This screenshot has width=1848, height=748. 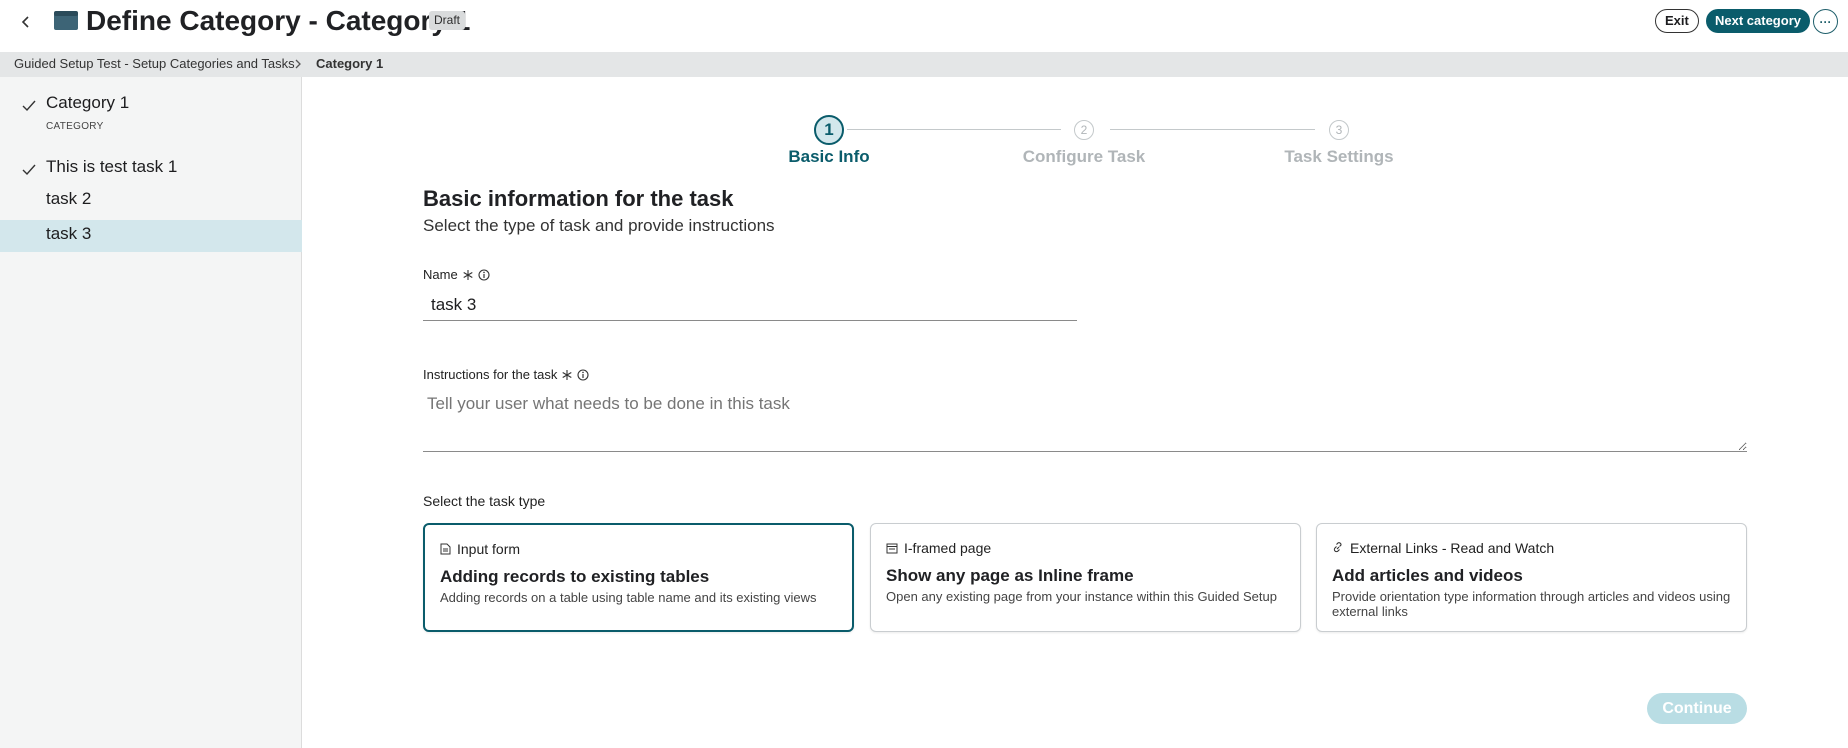 What do you see at coordinates (575, 576) in the screenshot?
I see `card-title: Adding records to existing tables` at bounding box center [575, 576].